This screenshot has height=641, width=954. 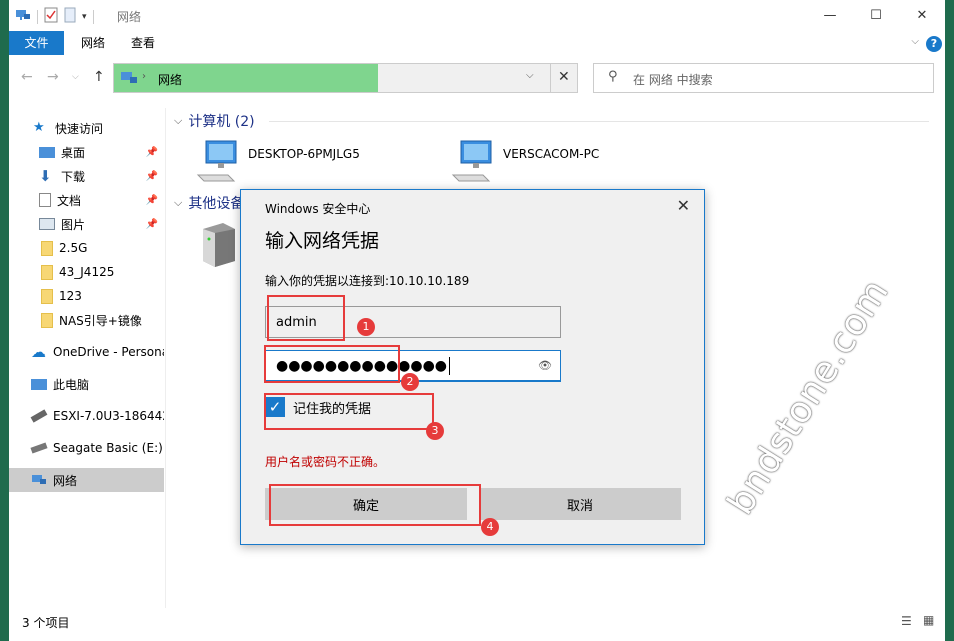 I want to click on details-view-icon: ☰, so click(x=906, y=621).